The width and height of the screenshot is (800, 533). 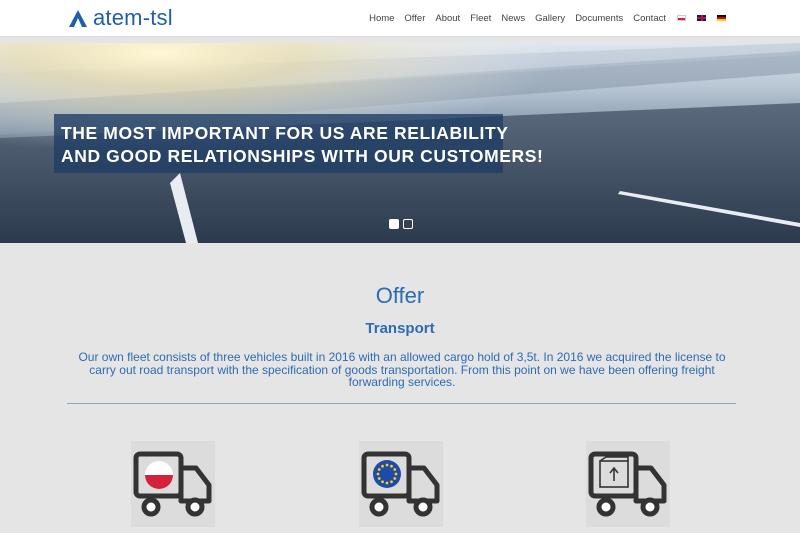 What do you see at coordinates (400, 295) in the screenshot?
I see `section-title: Offer` at bounding box center [400, 295].